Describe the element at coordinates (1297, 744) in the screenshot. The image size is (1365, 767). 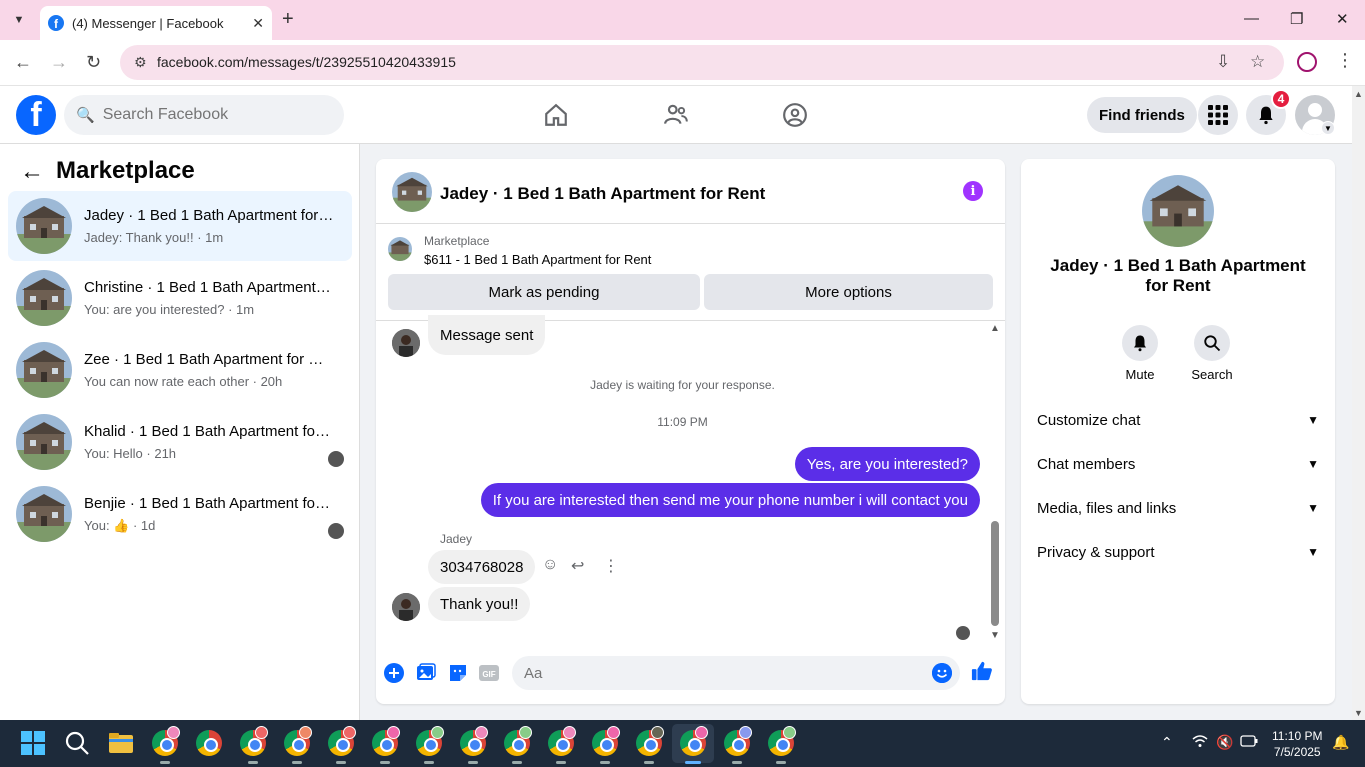
I see `taskbar-clock: 11:10 PM 7/5/2025` at that location.